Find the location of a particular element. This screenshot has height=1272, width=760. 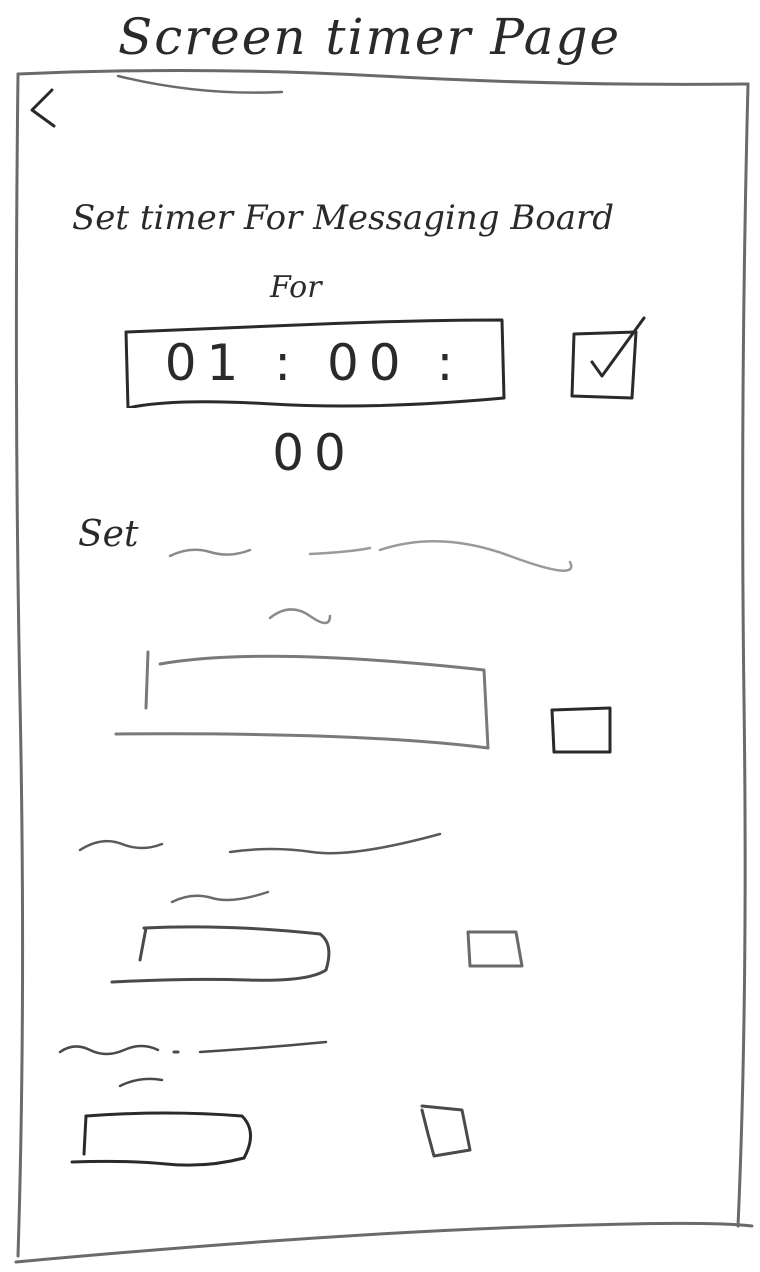

timer-value: 01 : 00 : 00 is located at coordinates (314, 408).